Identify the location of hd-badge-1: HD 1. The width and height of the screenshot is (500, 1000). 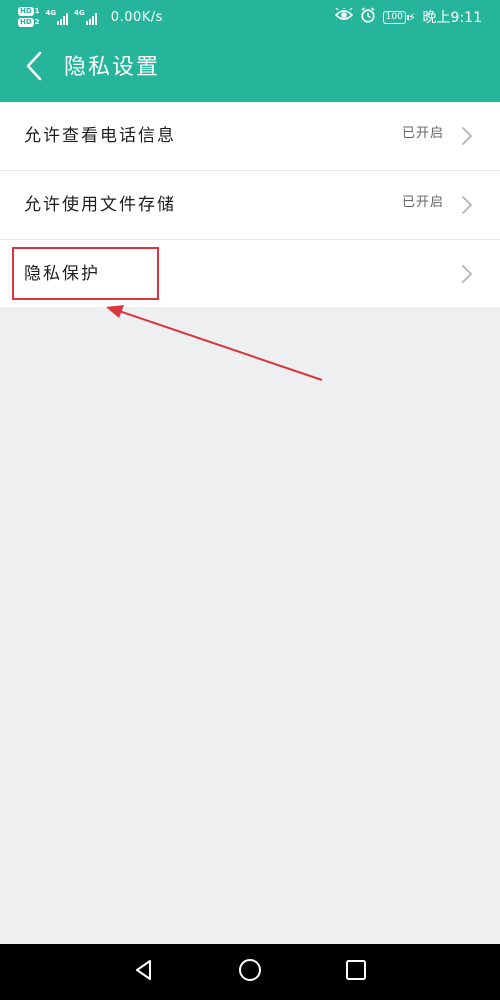
(29, 11).